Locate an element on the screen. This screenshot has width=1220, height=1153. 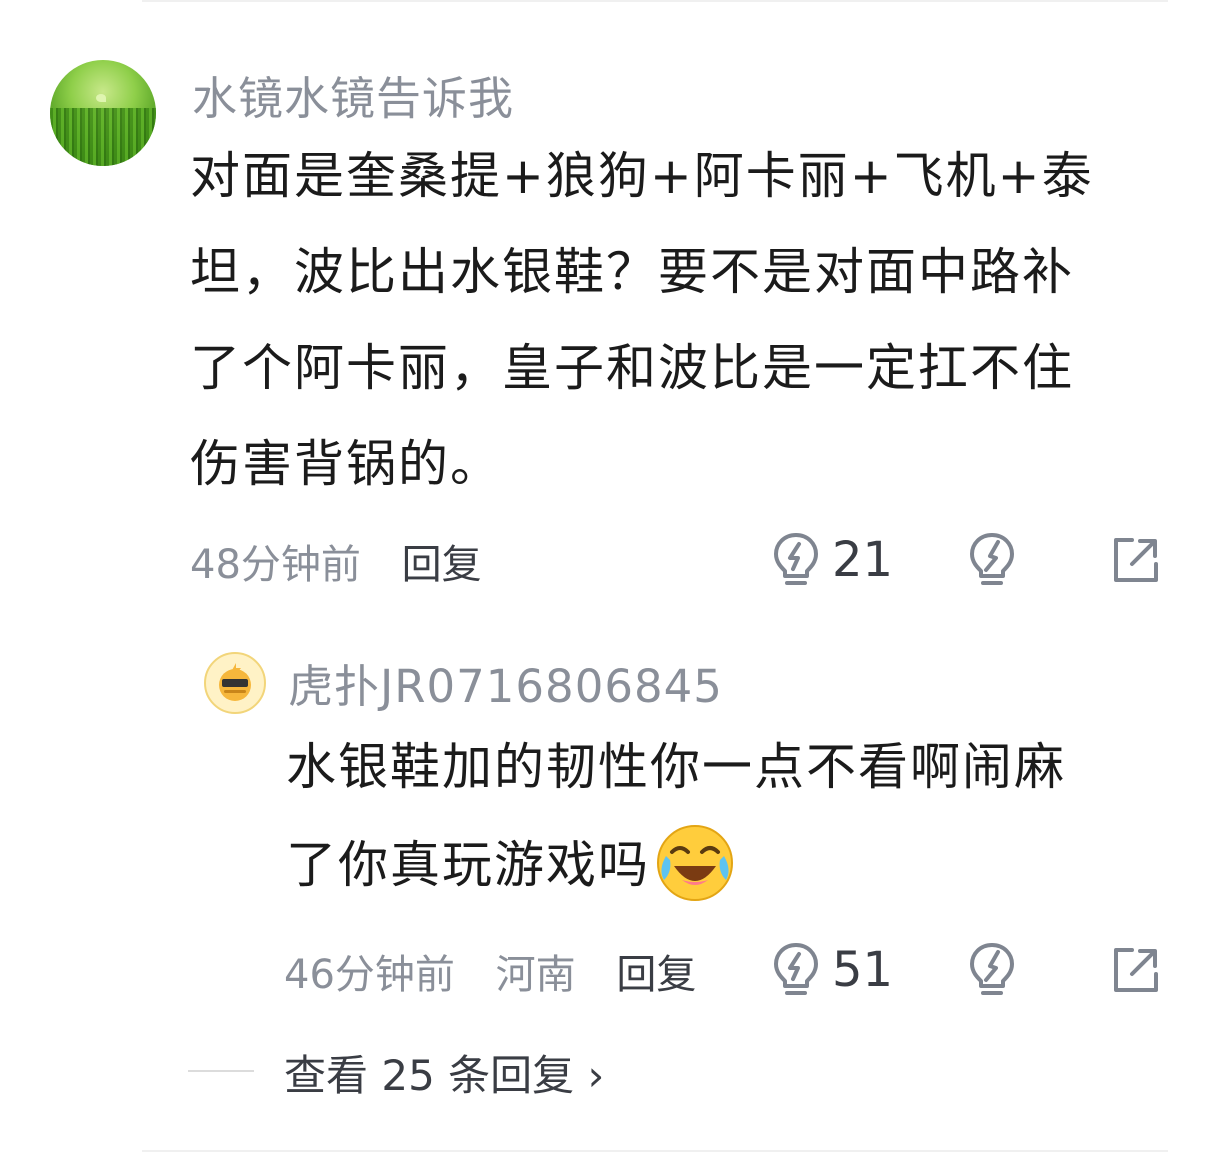
reply-location: 河南 is located at coordinates (535, 975).